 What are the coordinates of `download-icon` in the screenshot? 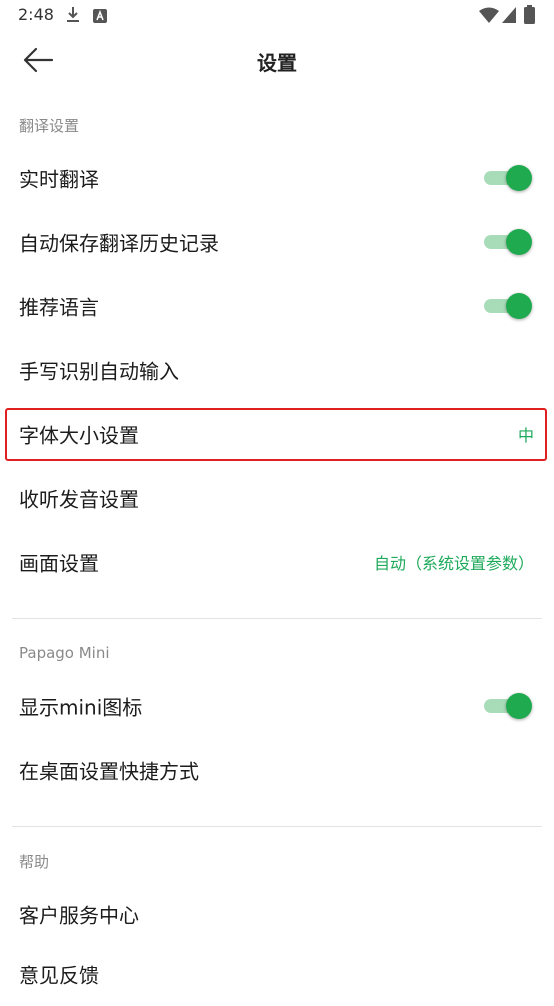 It's located at (73, 17).